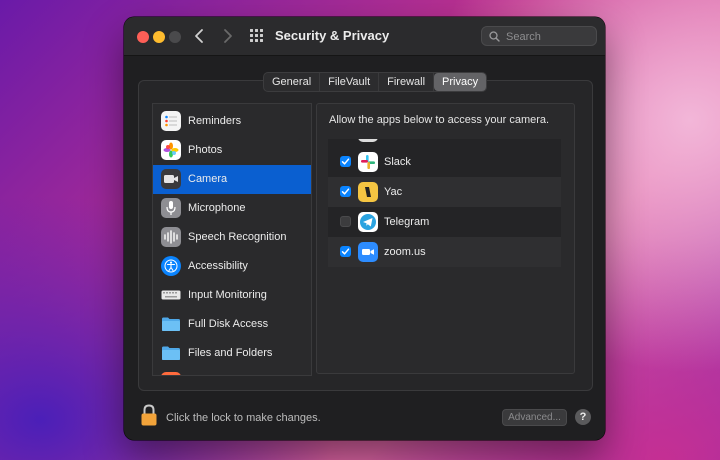 This screenshot has height=460, width=720. What do you see at coordinates (444, 143) in the screenshot?
I see `app-row-partial` at bounding box center [444, 143].